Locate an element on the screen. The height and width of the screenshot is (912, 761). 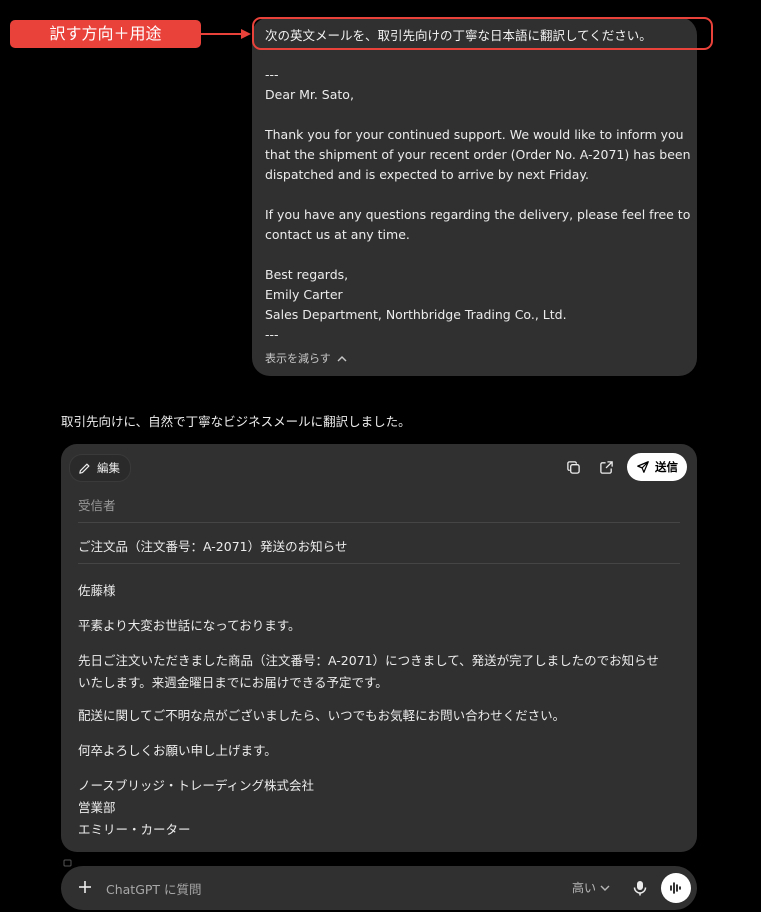
email-closing: 何卒よろしくお願い申し上げます。 is located at coordinates (177, 750).